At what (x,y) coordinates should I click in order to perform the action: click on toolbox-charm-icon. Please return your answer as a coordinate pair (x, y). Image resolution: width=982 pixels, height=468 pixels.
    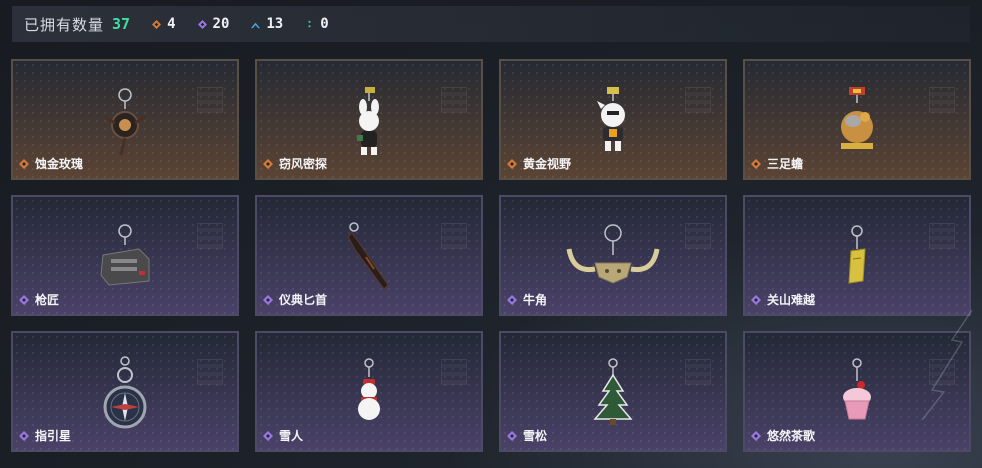
    Looking at the image, I should click on (125, 255).